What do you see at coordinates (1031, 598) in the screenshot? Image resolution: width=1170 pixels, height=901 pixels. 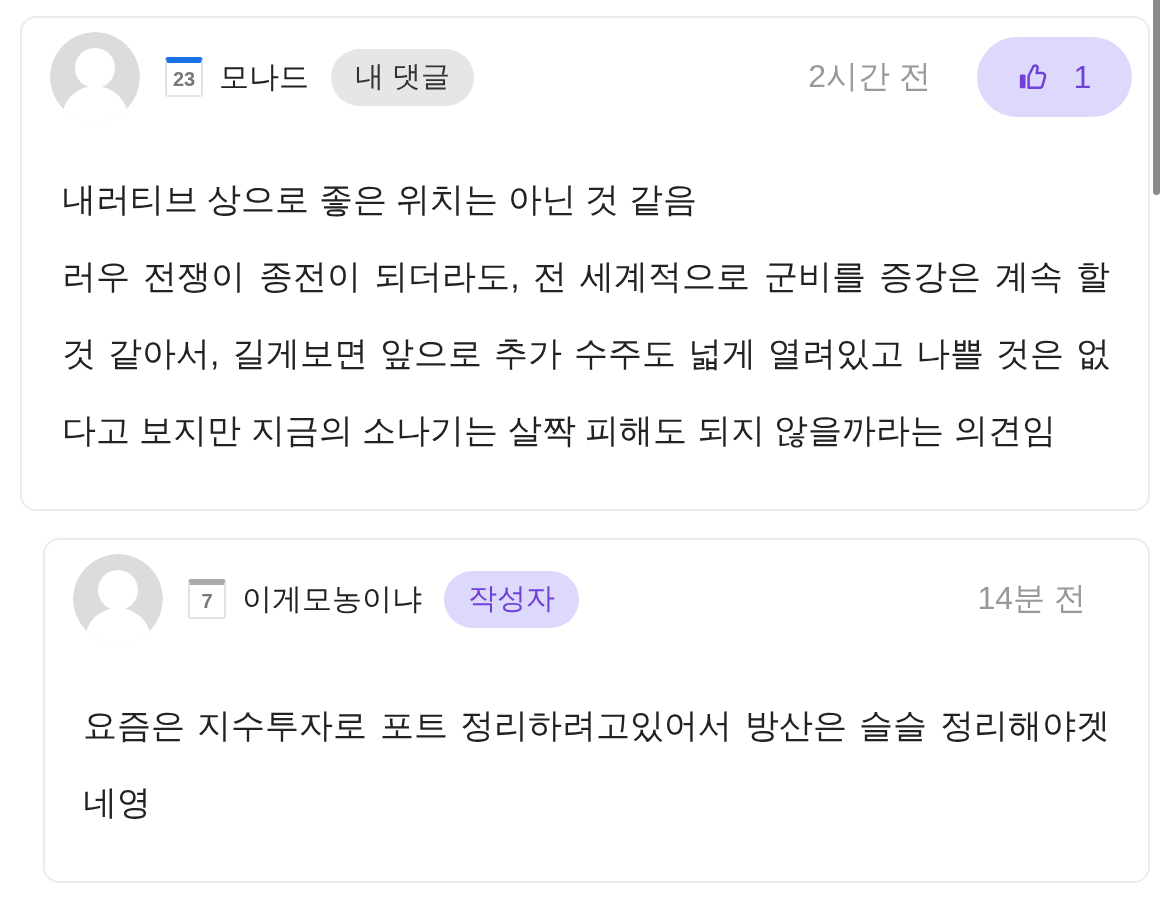 I see `timestamp: 14분 전` at bounding box center [1031, 598].